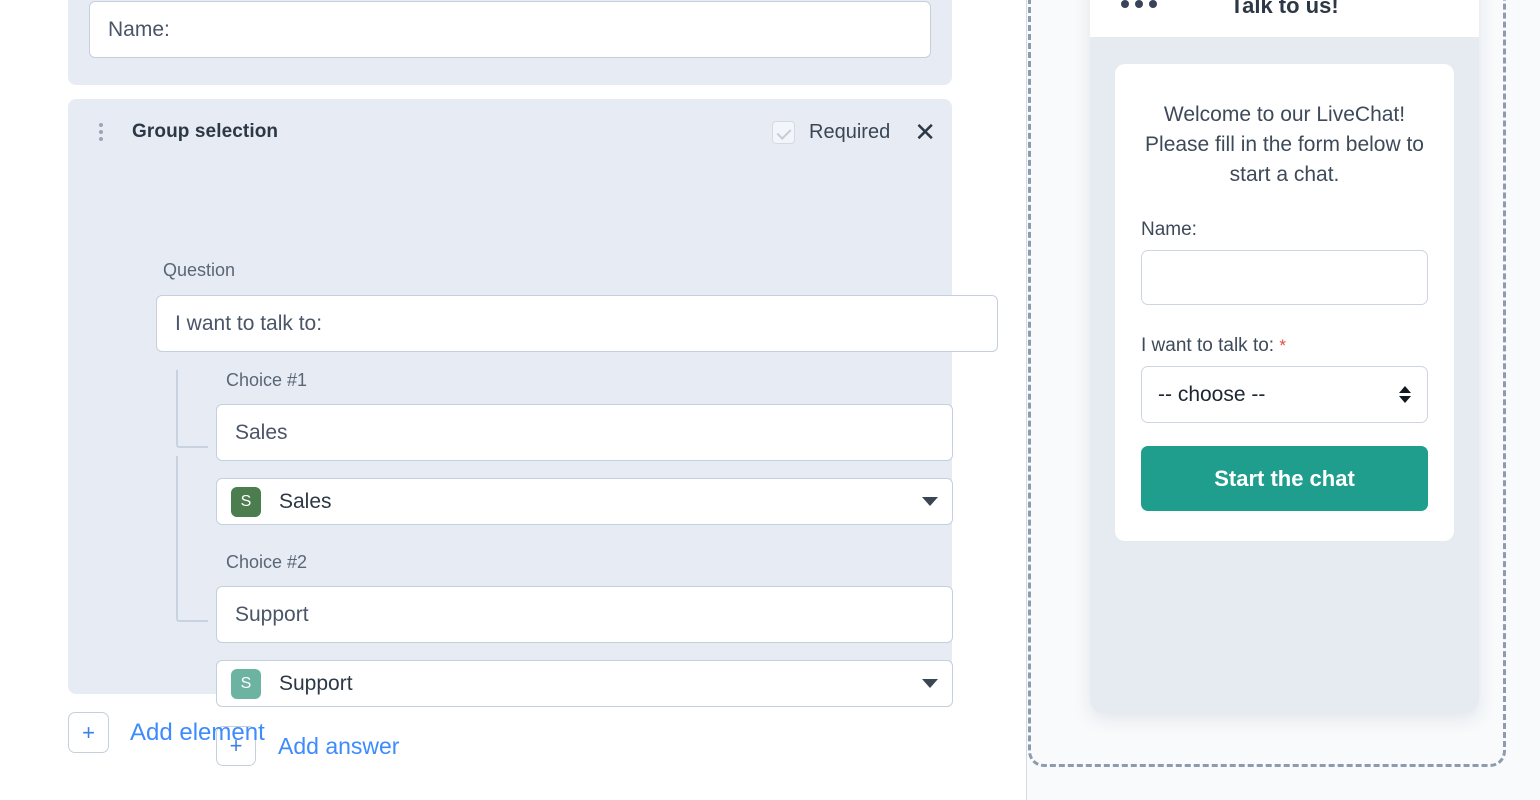 The width and height of the screenshot is (1540, 800). What do you see at coordinates (267, 562) in the screenshot?
I see `choice-label-2: Choice #2` at bounding box center [267, 562].